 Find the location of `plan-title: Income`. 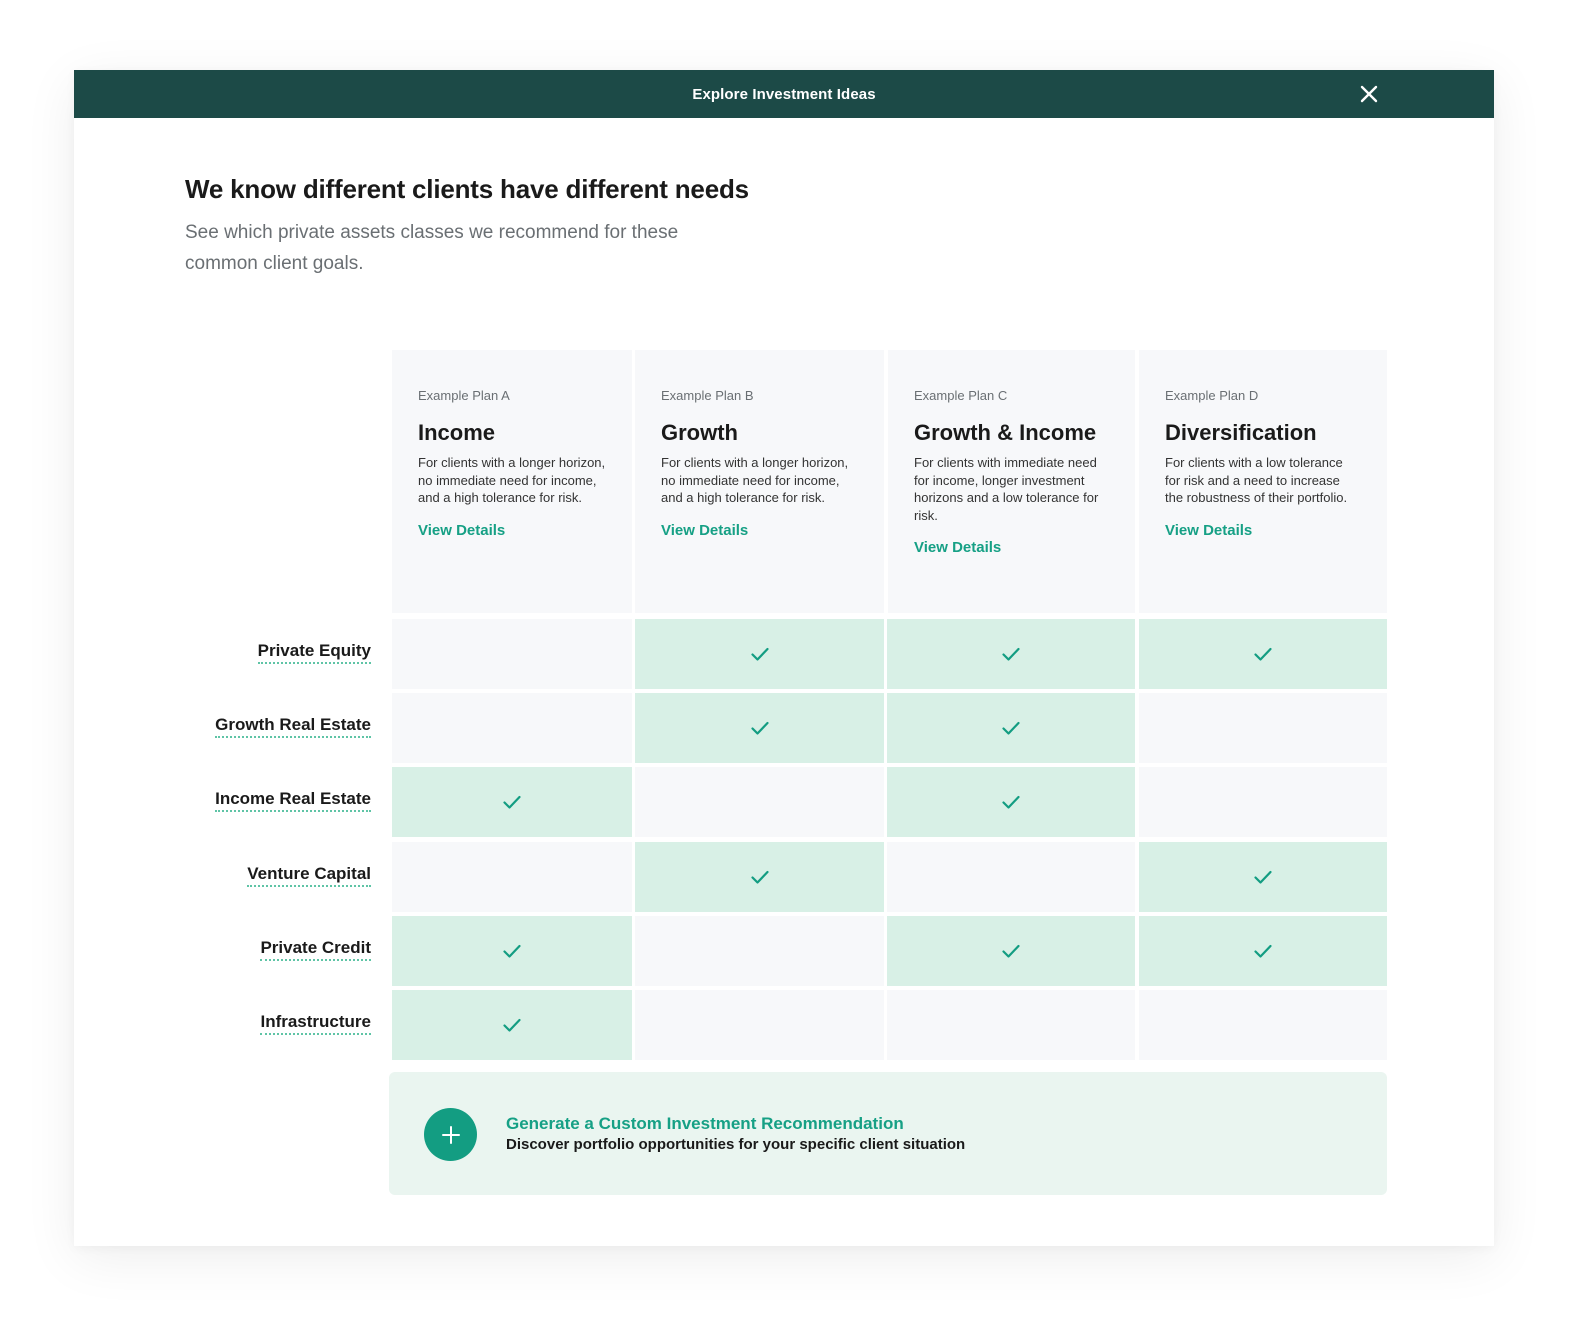

plan-title: Income is located at coordinates (457, 432).